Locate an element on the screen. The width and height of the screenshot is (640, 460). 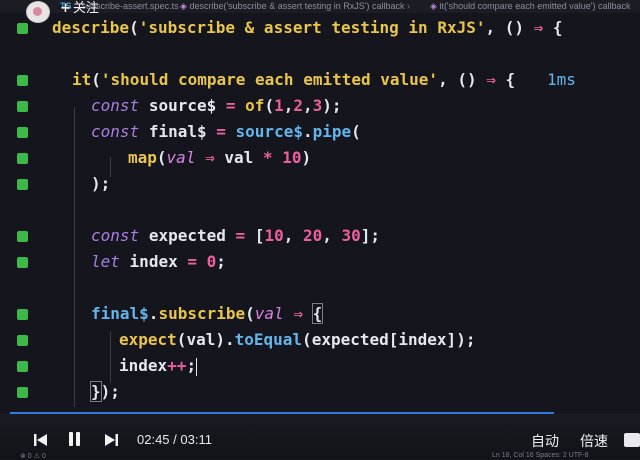
code-line-11: index++; is located at coordinates (158, 366).